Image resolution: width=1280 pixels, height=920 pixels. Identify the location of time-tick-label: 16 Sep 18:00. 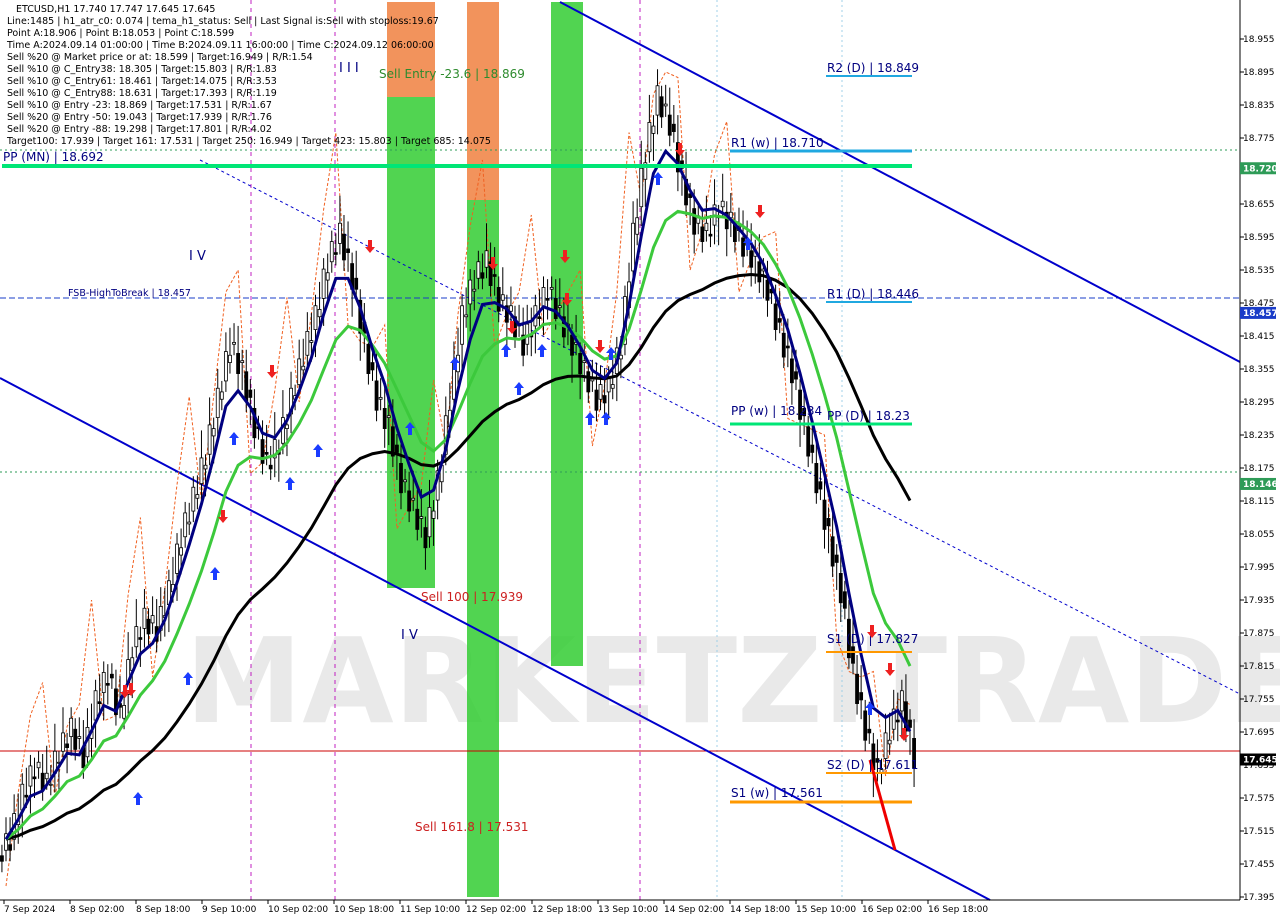
(958, 910).